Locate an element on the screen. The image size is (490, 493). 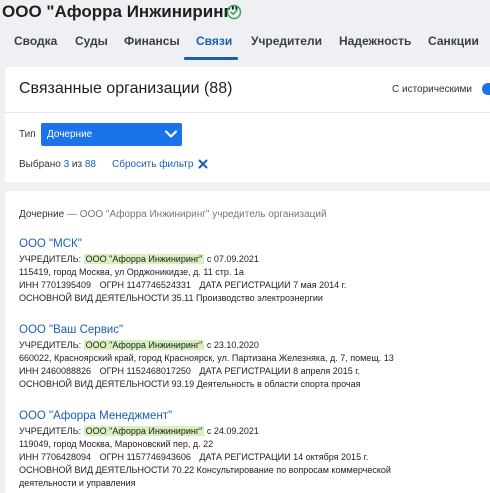
selected-prefix: Выбрано is located at coordinates (40, 164).